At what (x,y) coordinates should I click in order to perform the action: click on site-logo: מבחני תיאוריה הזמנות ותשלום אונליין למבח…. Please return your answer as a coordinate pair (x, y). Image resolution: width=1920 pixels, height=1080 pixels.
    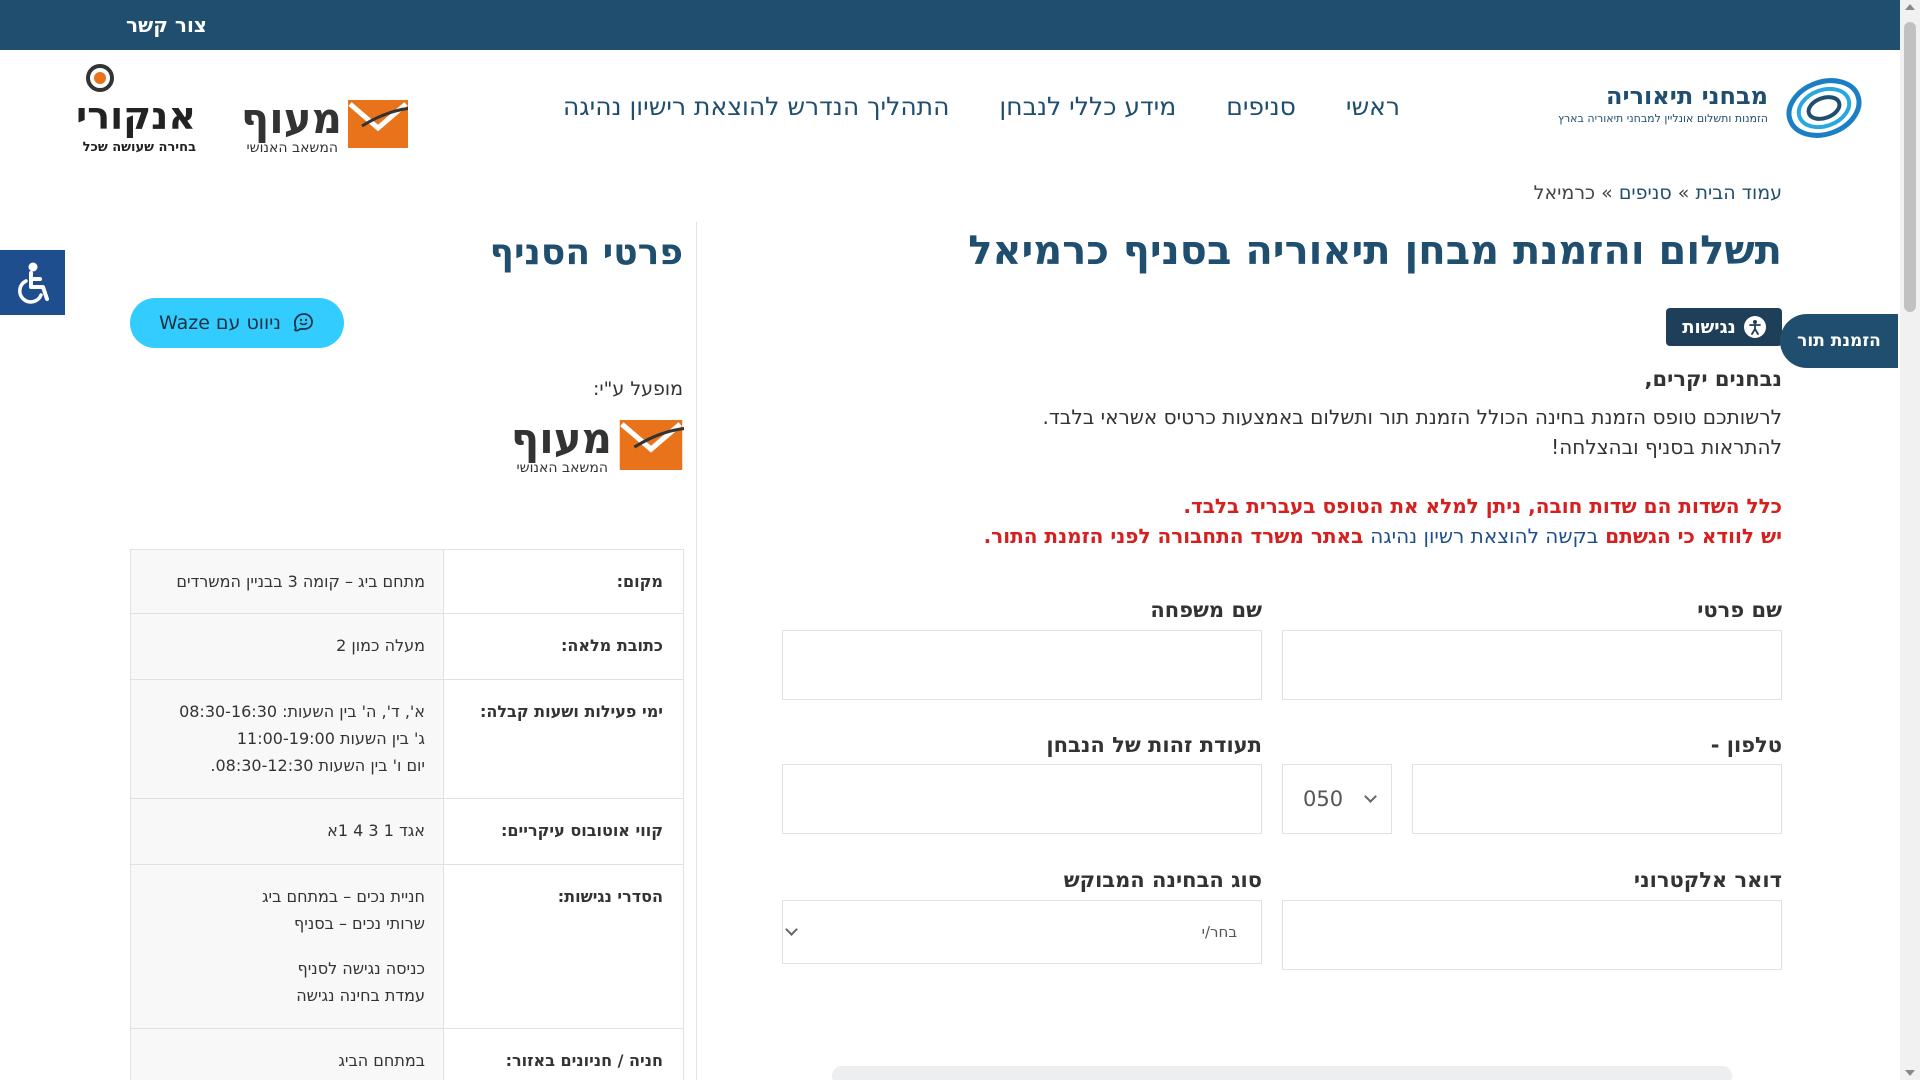
    Looking at the image, I should click on (1694, 107).